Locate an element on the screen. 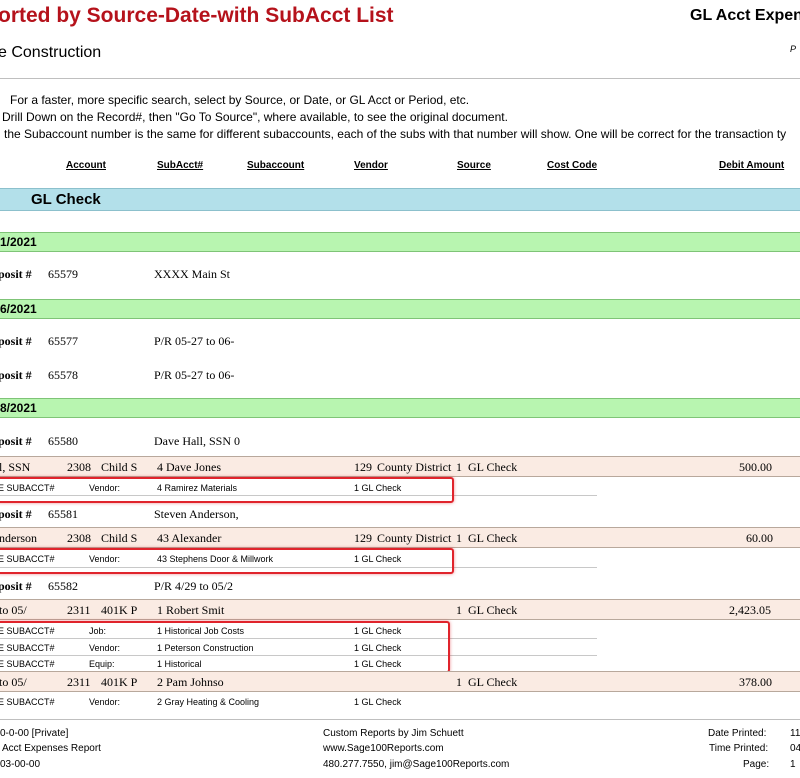 The width and height of the screenshot is (800, 778). date-group-bar: 8/2021 is located at coordinates (400, 408).